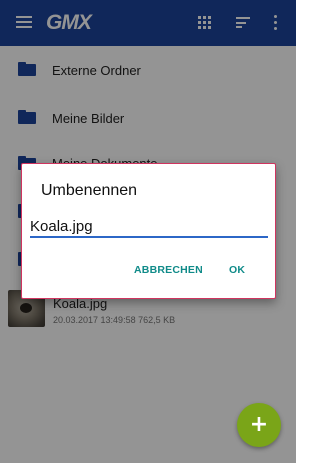  I want to click on ok-button: OK, so click(237, 270).